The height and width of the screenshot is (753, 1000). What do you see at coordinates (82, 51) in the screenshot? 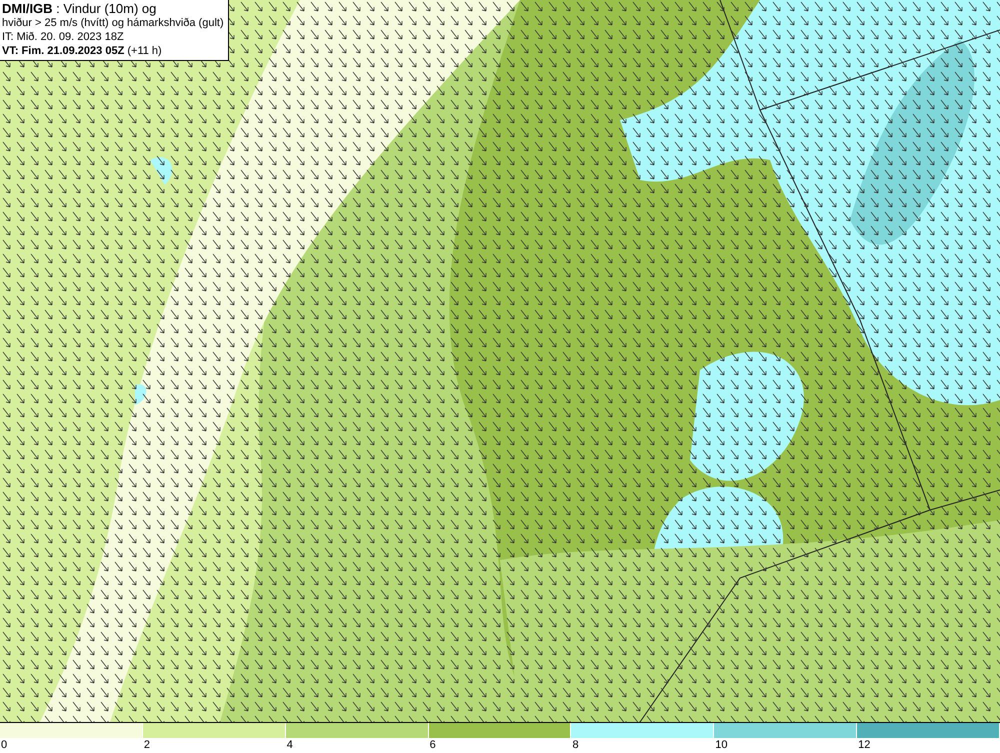
I see `header-line: VT: Fim. 21.09.2023 05Z (+11 h)` at bounding box center [82, 51].